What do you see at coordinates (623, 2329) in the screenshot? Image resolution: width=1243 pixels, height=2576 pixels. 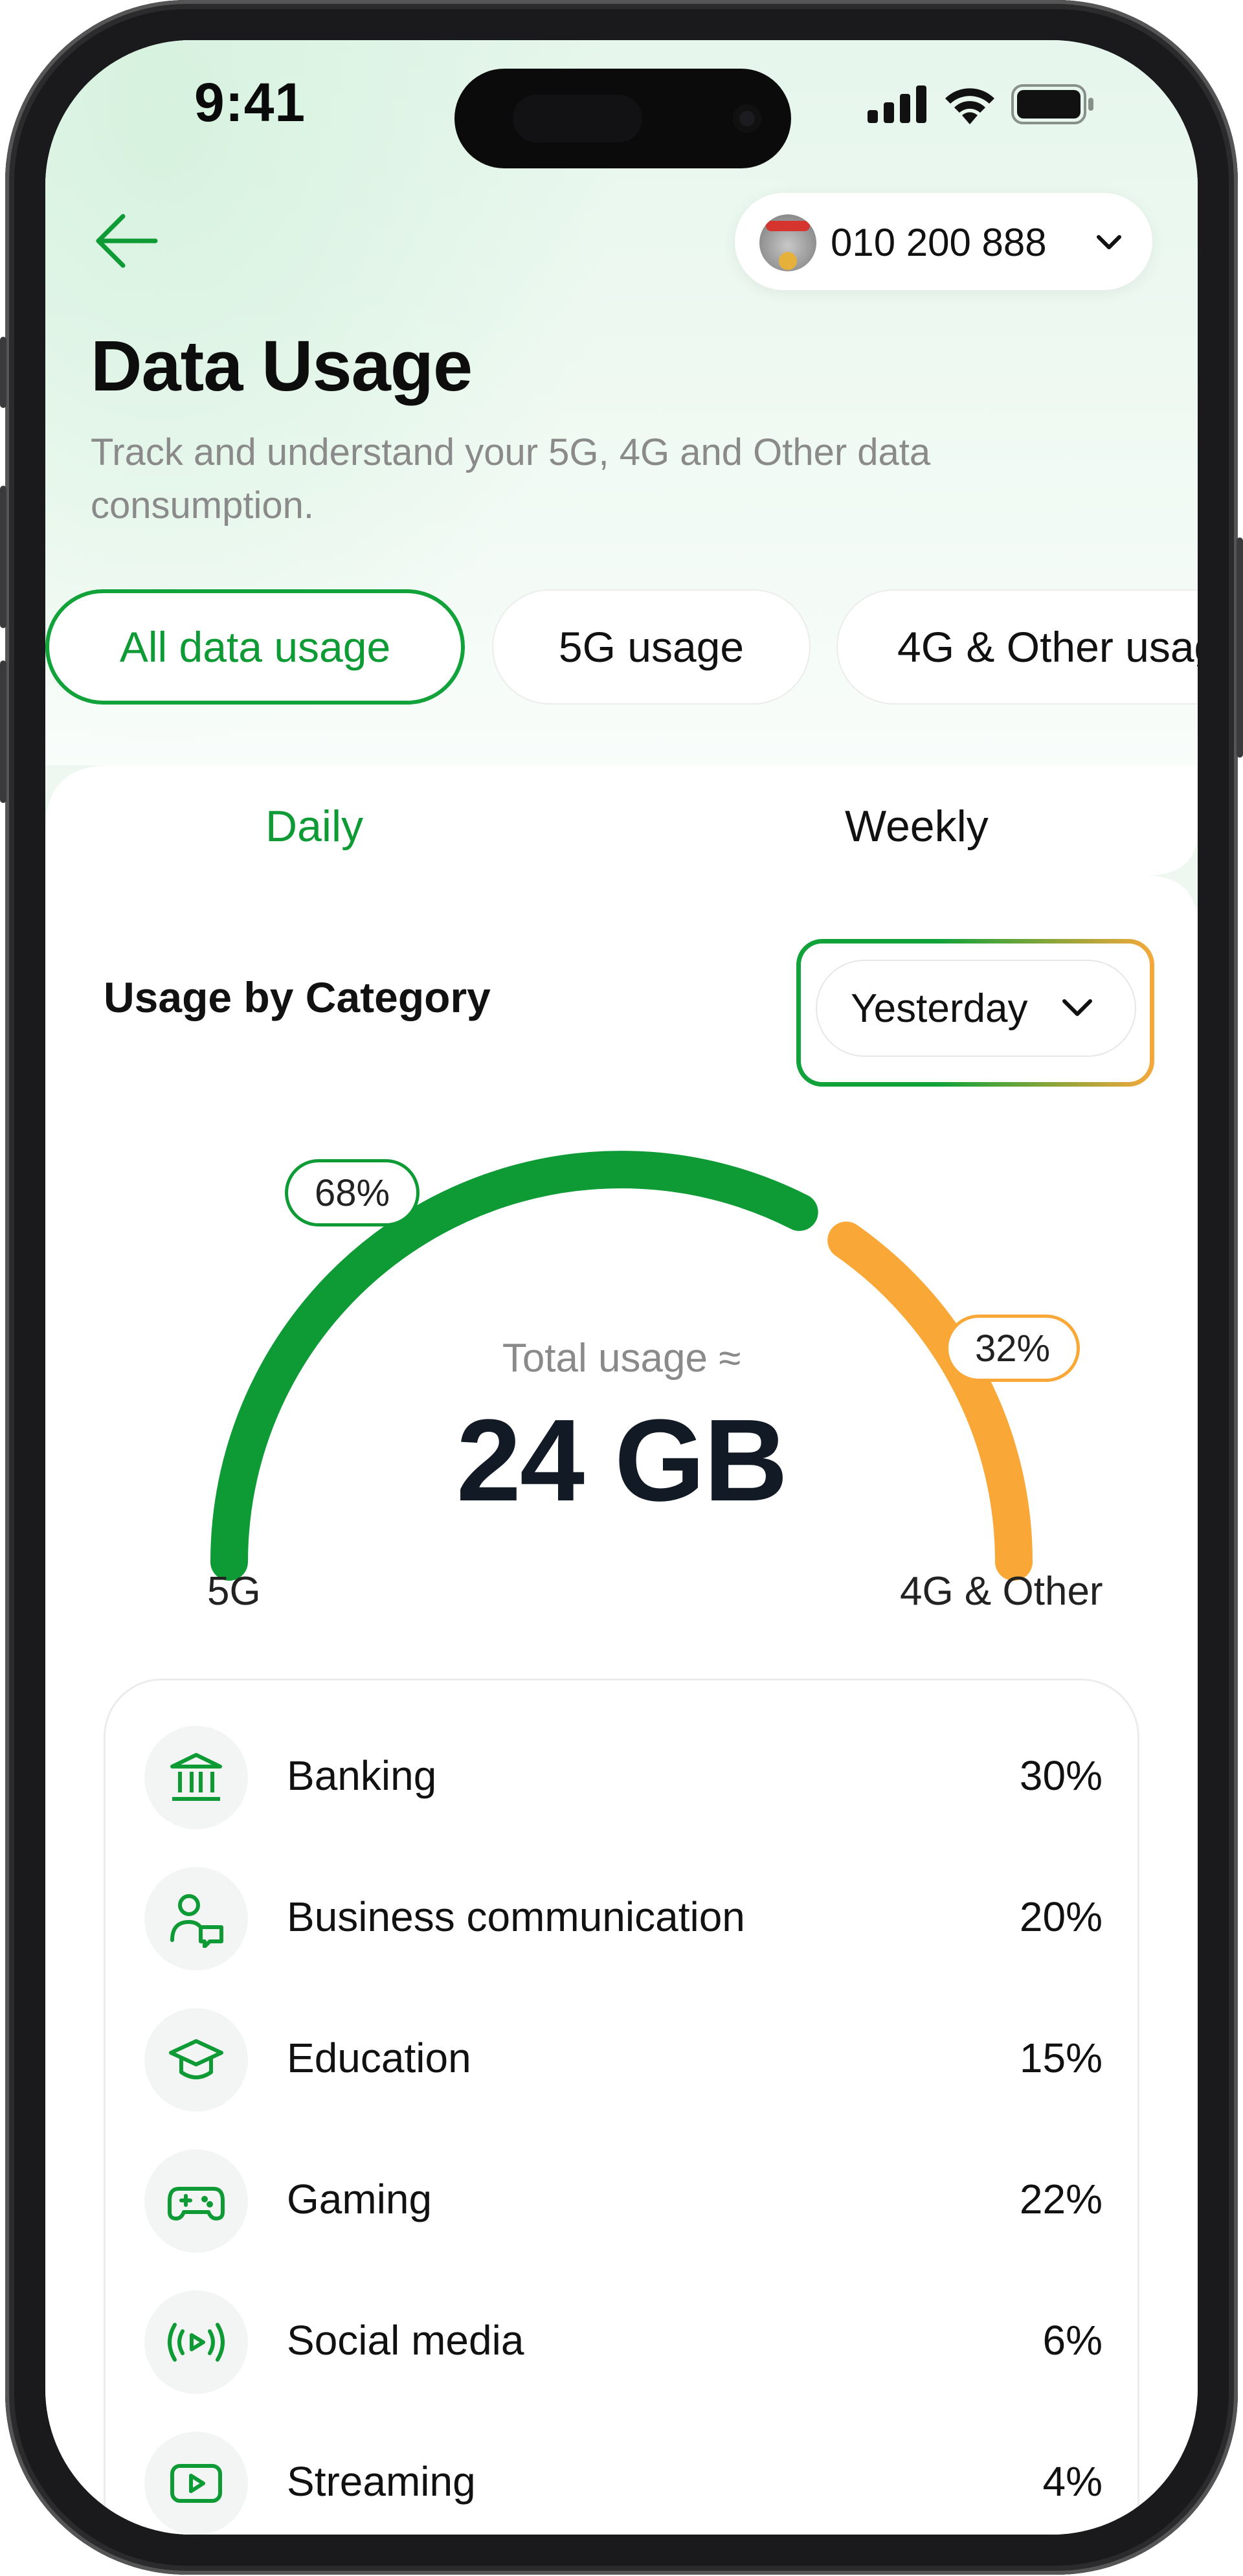 I see `category-row-social-media: Social media 6%` at bounding box center [623, 2329].